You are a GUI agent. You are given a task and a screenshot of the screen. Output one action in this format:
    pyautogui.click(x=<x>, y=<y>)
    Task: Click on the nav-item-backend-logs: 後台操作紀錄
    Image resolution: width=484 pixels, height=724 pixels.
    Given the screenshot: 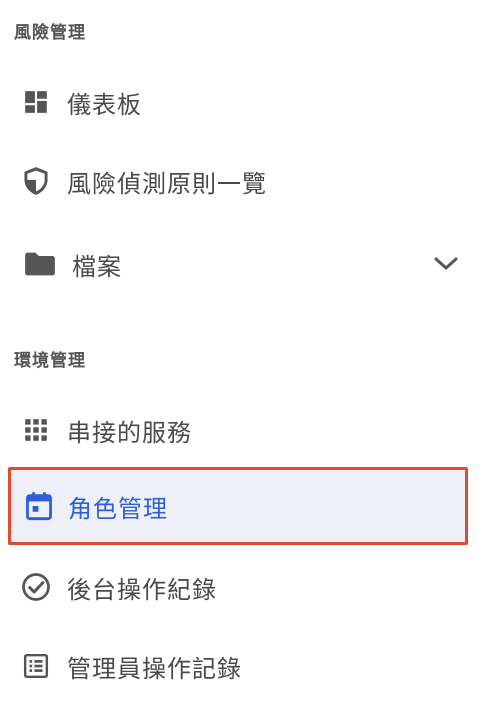 What is the action you would take?
    pyautogui.click(x=242, y=587)
    